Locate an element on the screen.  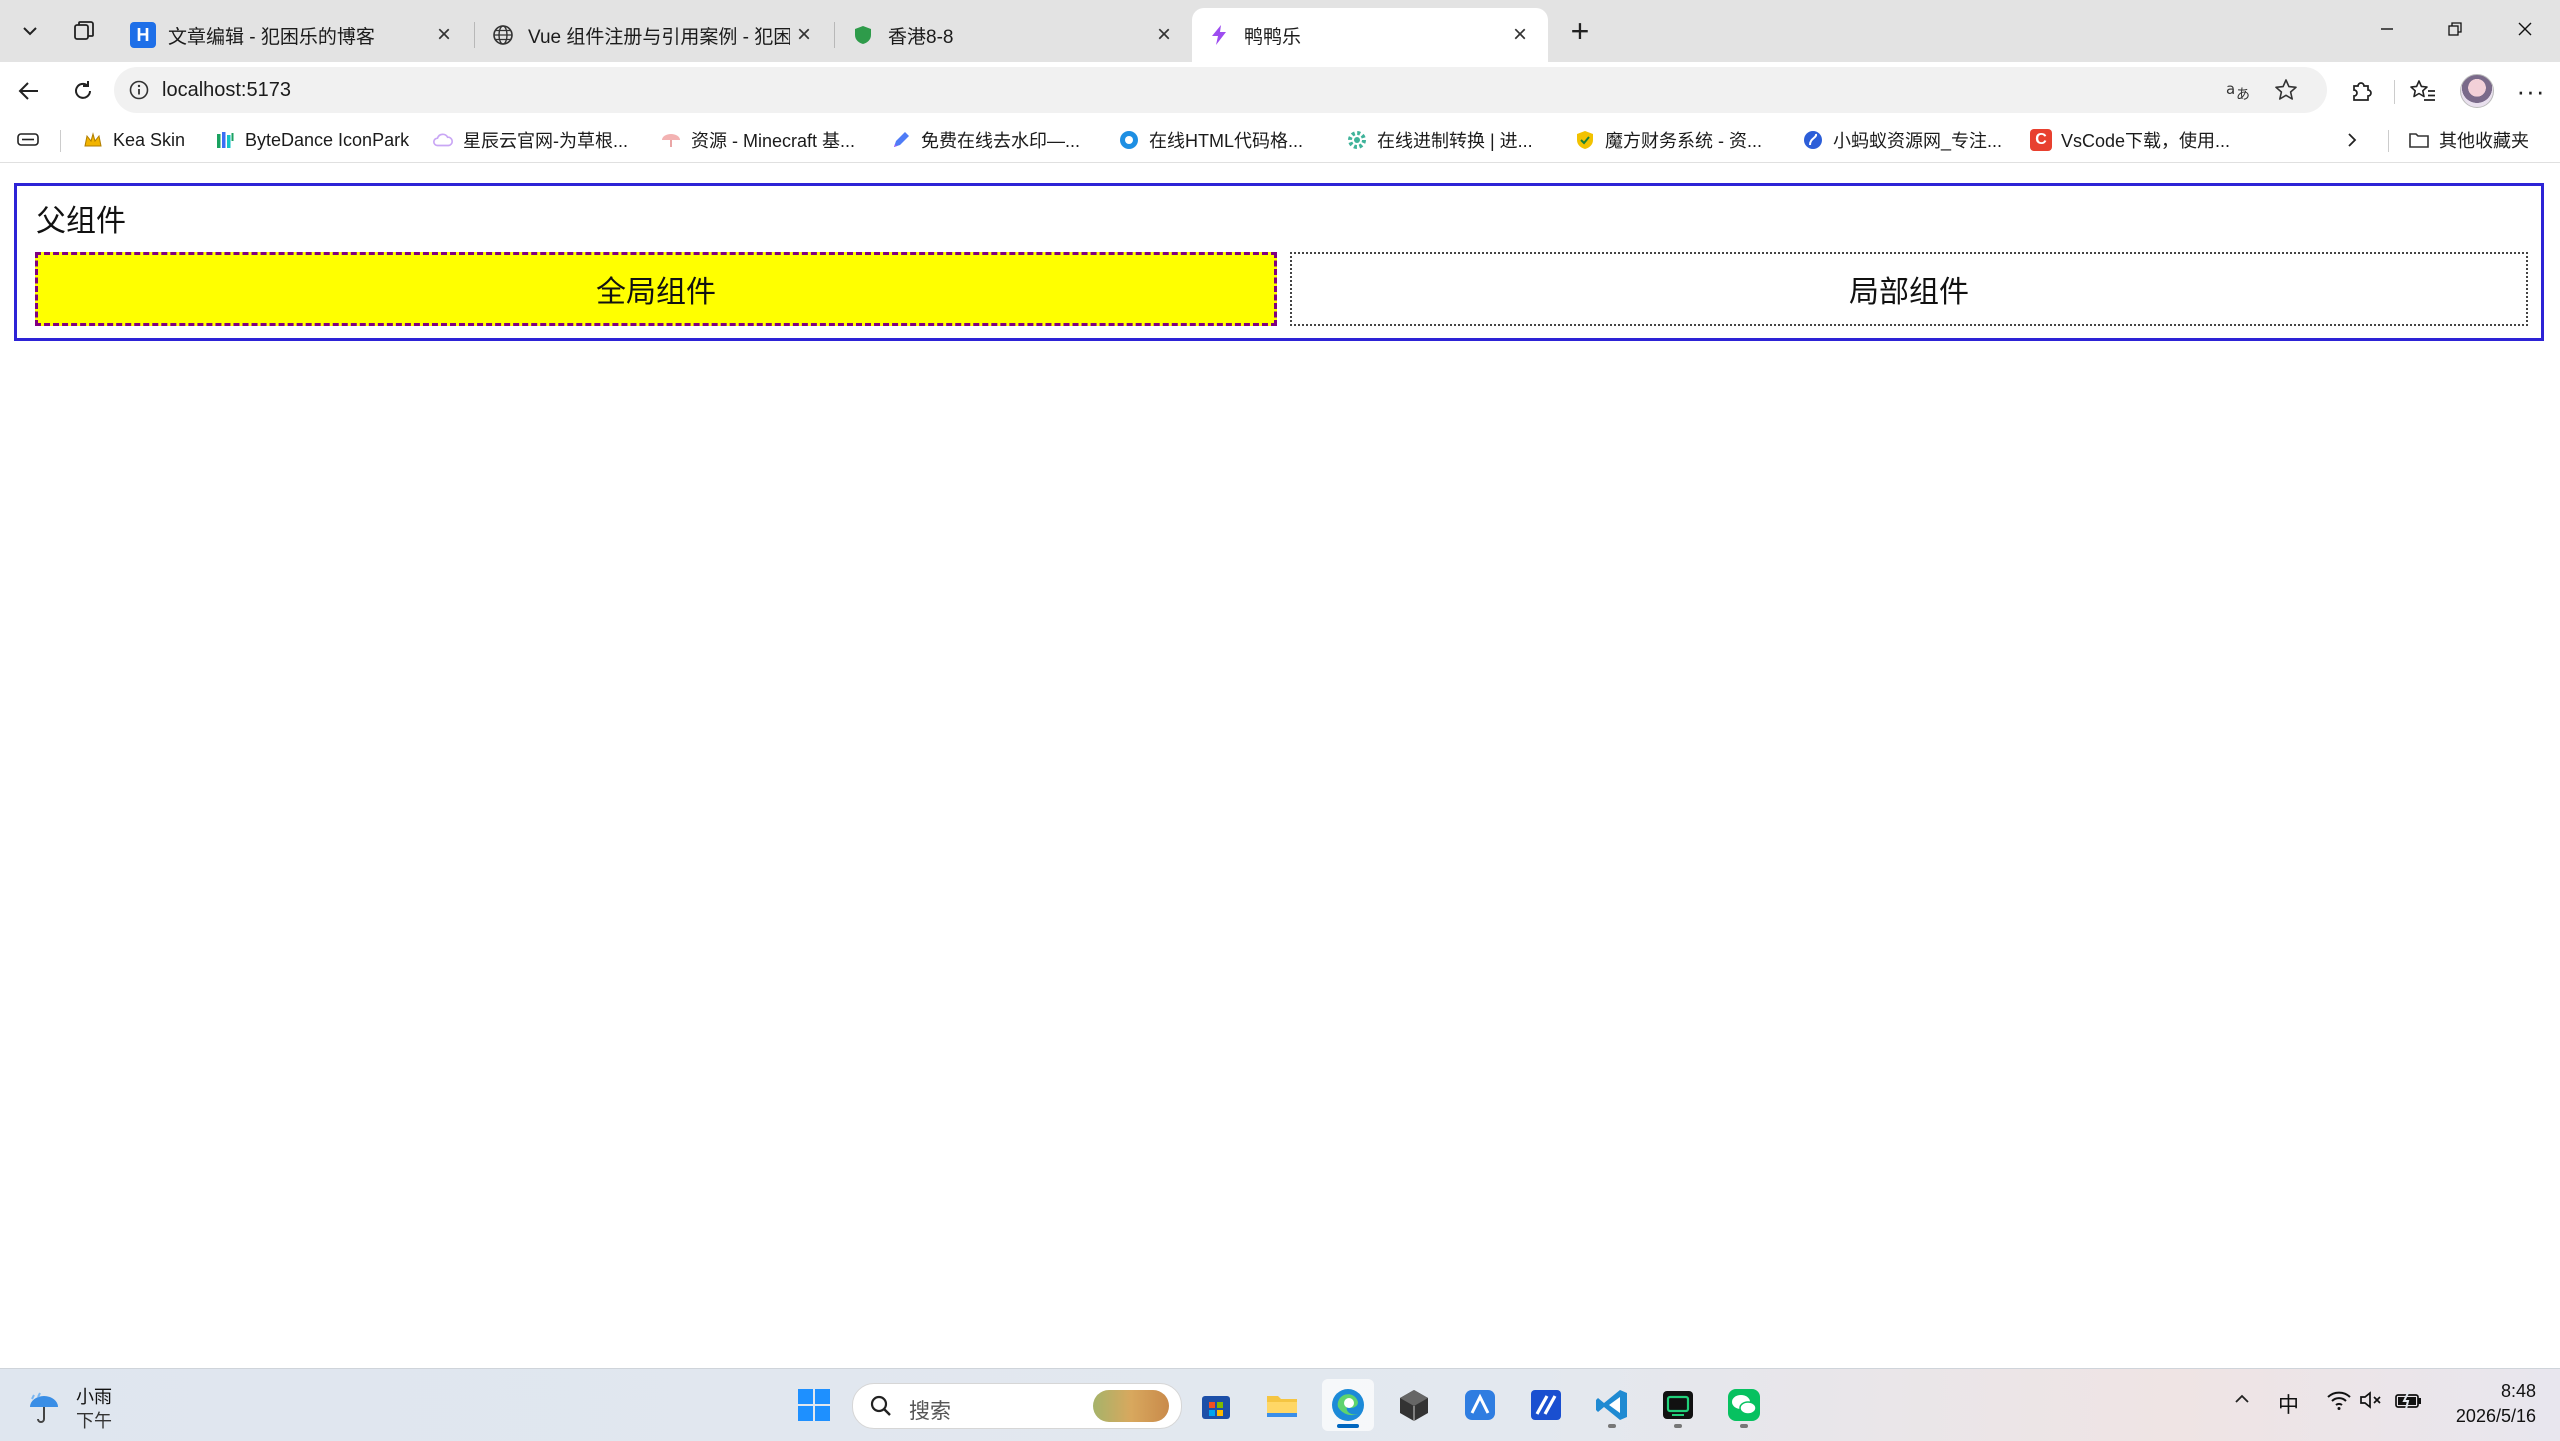
show-hidden-icons-button is located at coordinates (2242, 1399).